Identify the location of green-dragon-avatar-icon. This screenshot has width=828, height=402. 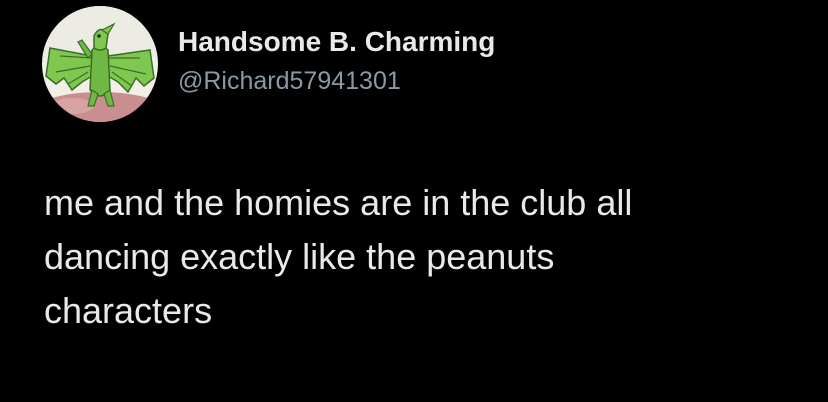
(100, 64).